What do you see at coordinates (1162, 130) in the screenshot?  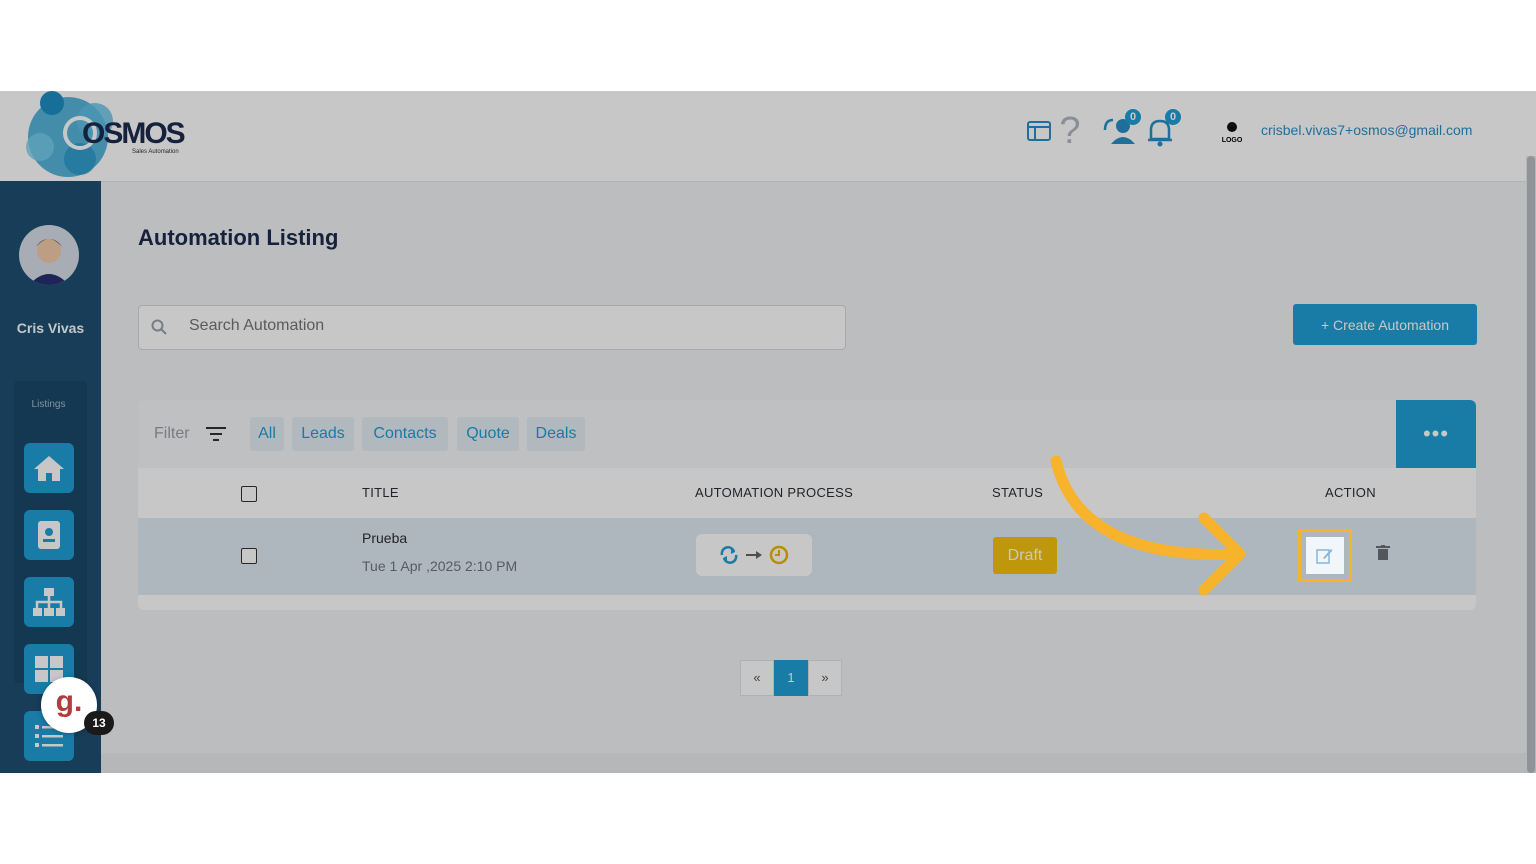 I see `notifications-bell-icon: 0` at bounding box center [1162, 130].